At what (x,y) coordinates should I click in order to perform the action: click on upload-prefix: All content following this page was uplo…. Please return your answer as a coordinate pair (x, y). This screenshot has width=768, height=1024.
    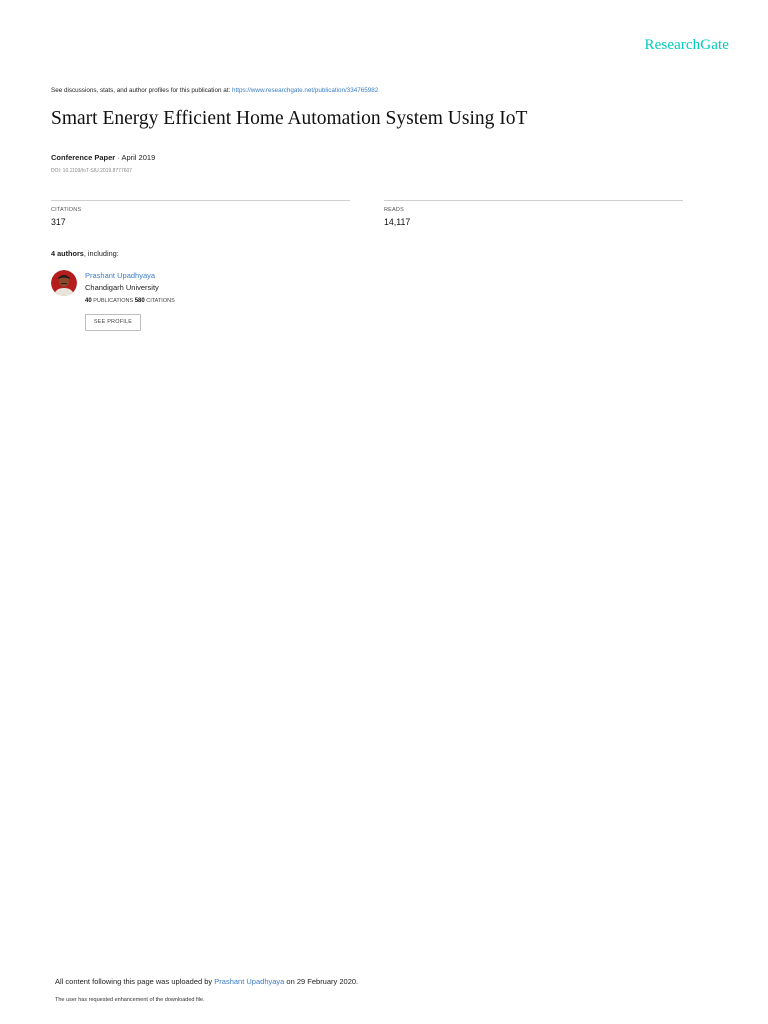
    Looking at the image, I should click on (135, 981).